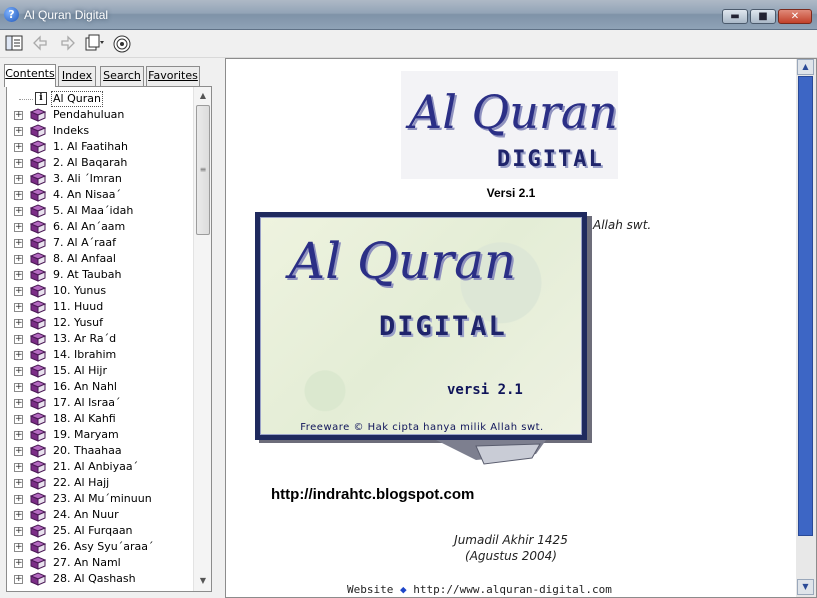 This screenshot has height=598, width=817. I want to click on pane-splitter, so click(221, 328).